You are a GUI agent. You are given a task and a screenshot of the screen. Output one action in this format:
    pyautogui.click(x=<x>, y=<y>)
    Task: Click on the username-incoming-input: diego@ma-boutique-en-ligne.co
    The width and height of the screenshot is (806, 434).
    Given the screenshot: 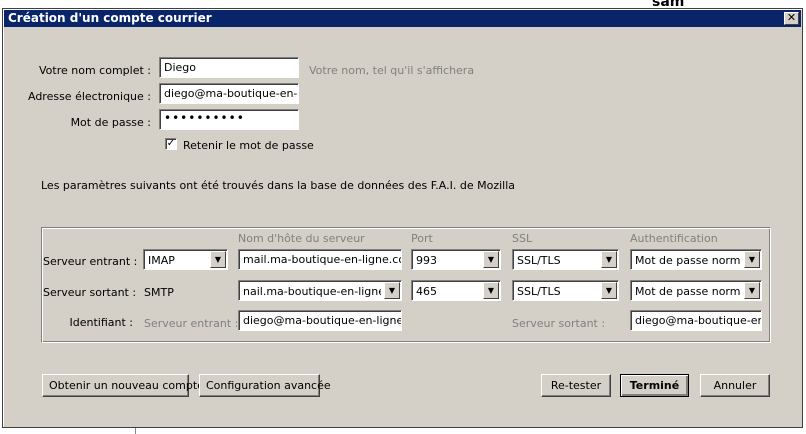 What is the action you would take?
    pyautogui.click(x=320, y=320)
    